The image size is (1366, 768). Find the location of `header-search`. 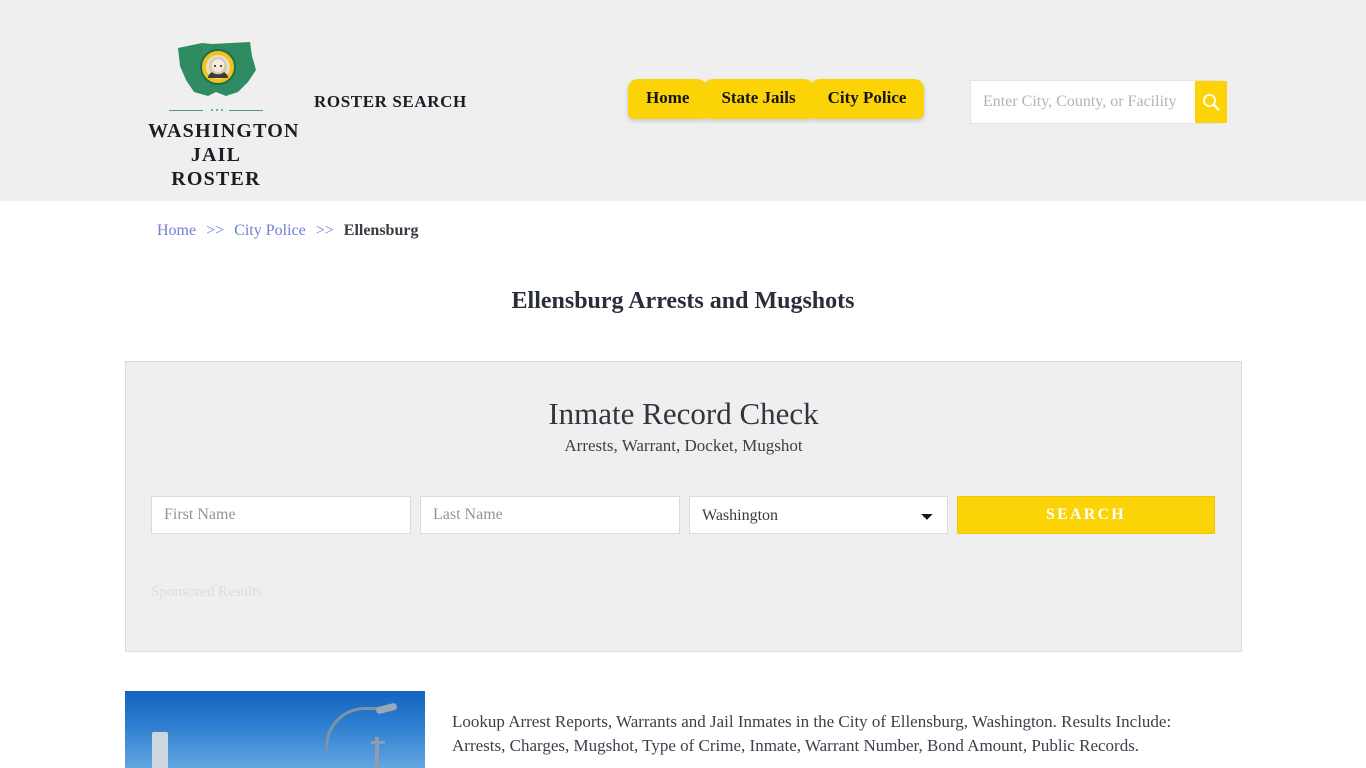

header-search is located at coordinates (1098, 102).